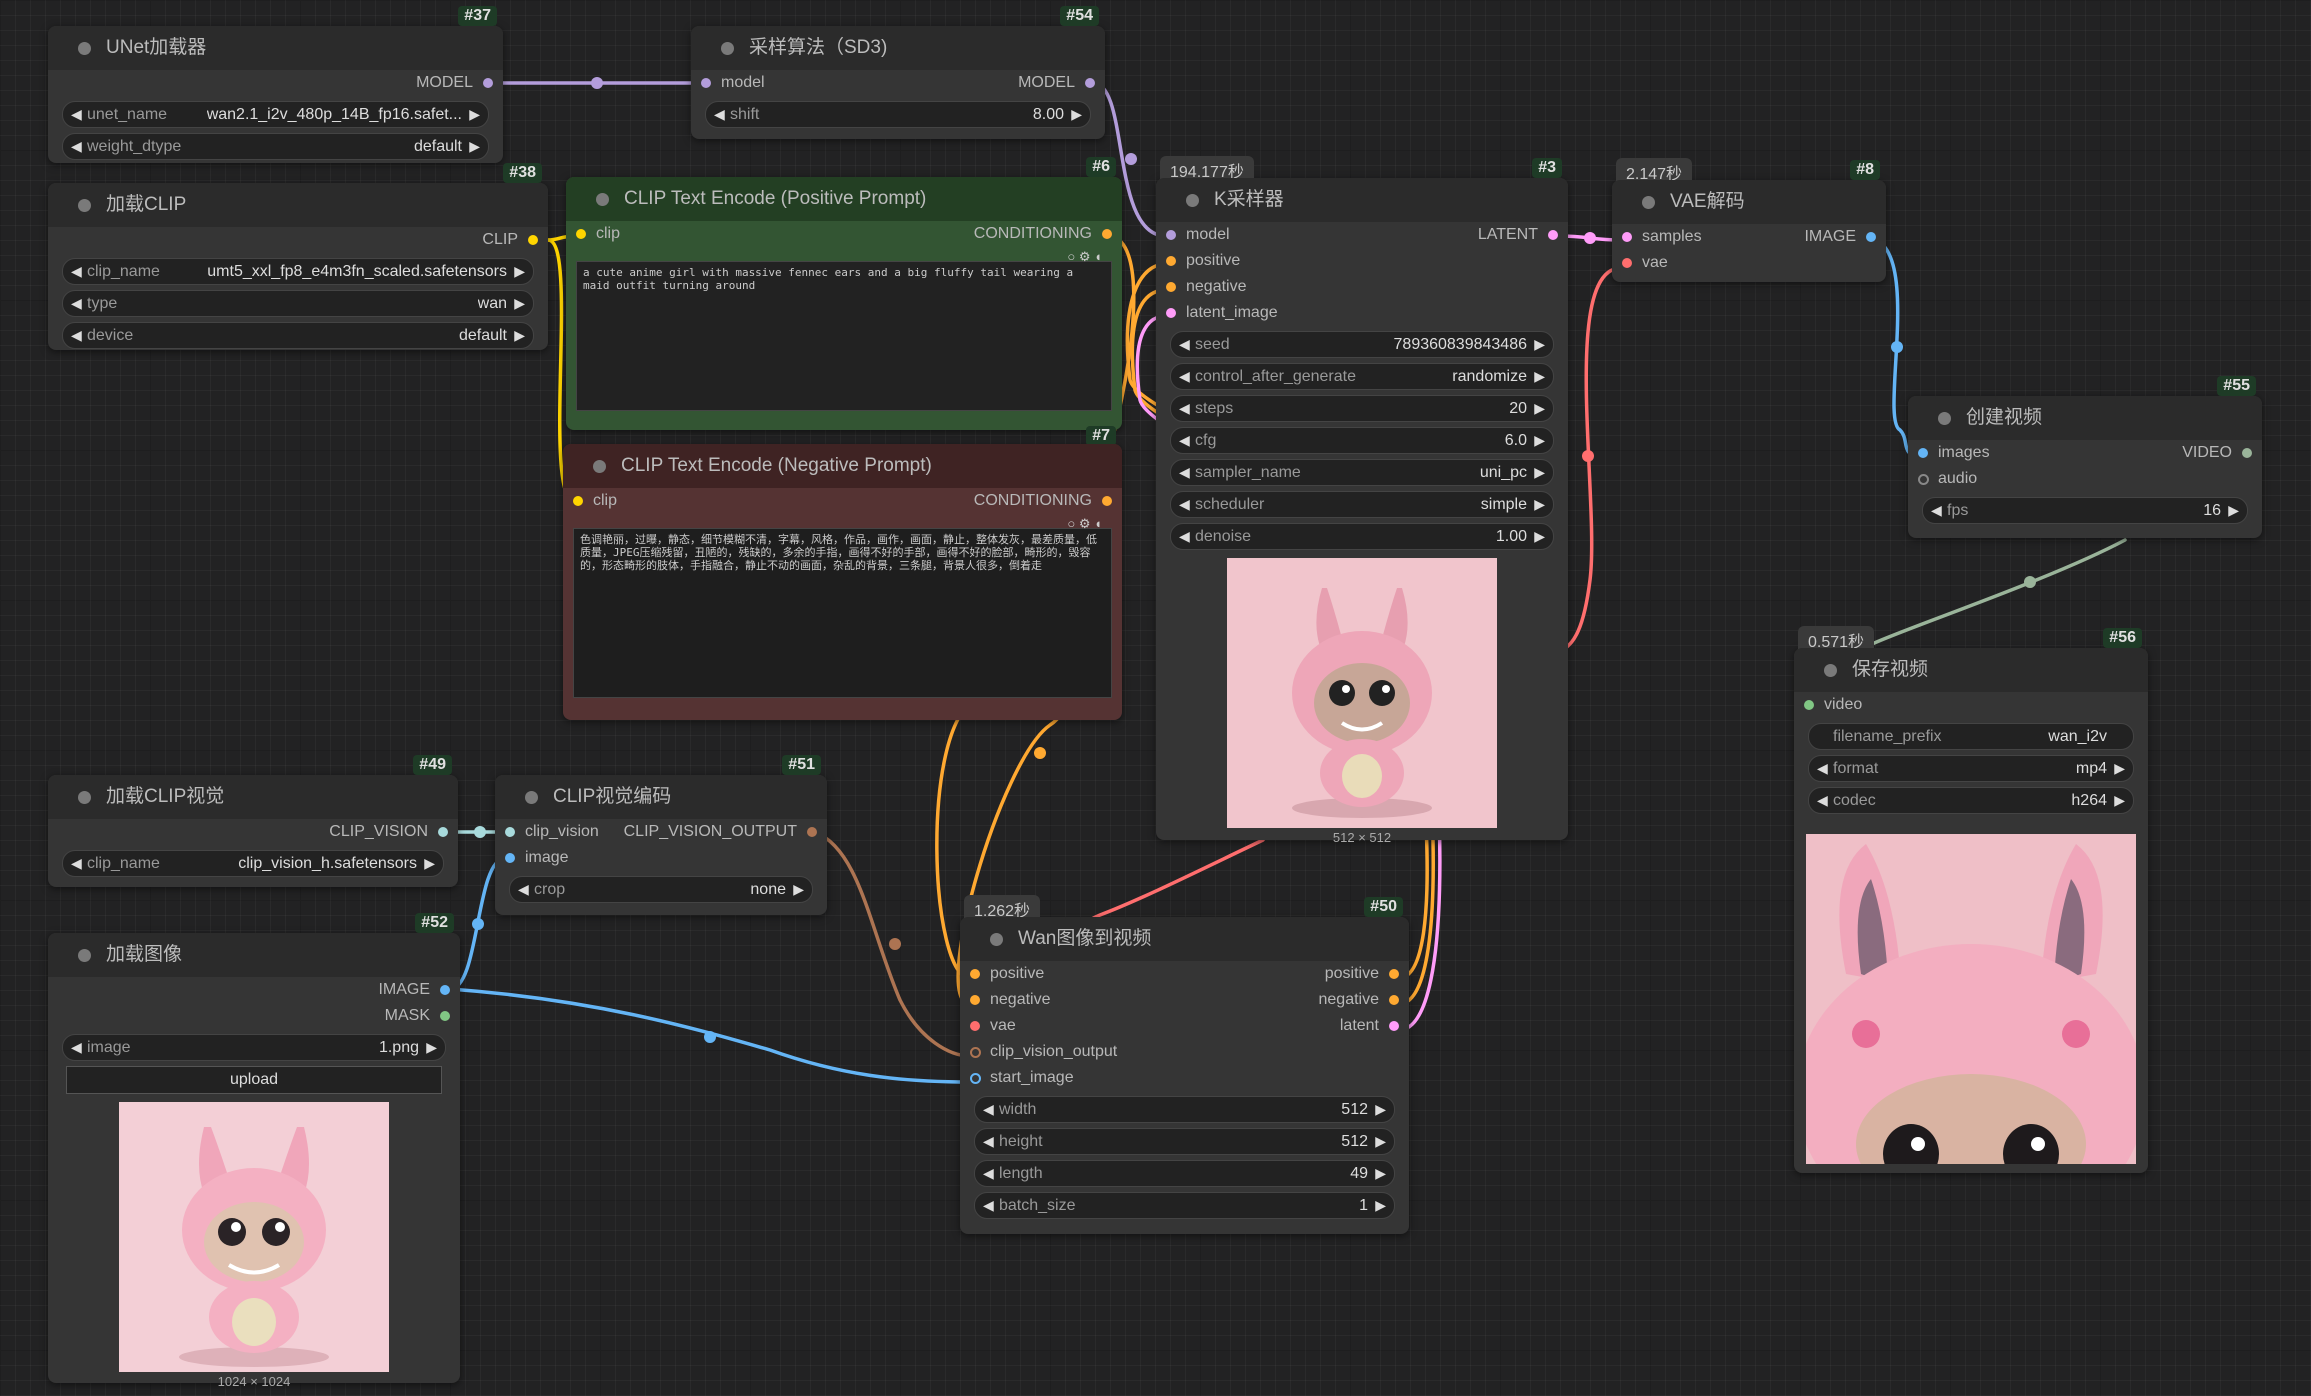 This screenshot has height=1396, width=2311. What do you see at coordinates (1362, 536) in the screenshot?
I see `widget-denoise: ◀ denoise 1.00 ▶` at bounding box center [1362, 536].